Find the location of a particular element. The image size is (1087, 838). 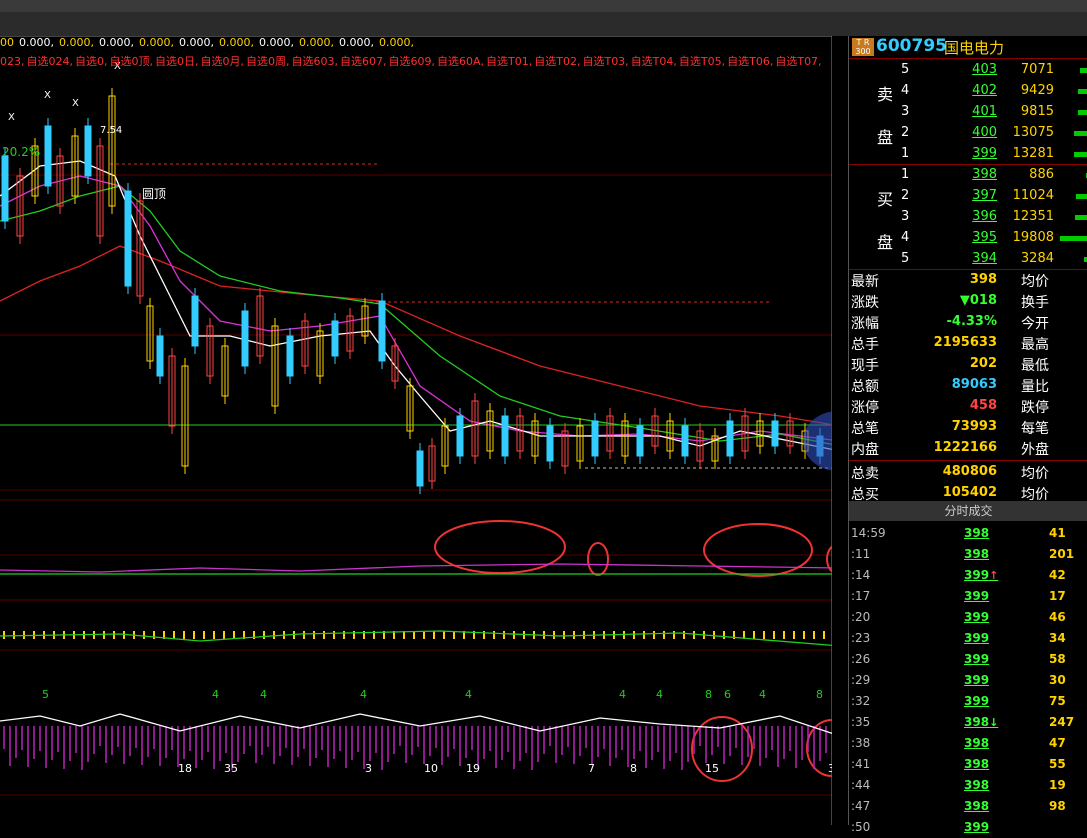

indicator-bottom-label: 35 is located at coordinates (231, 768).